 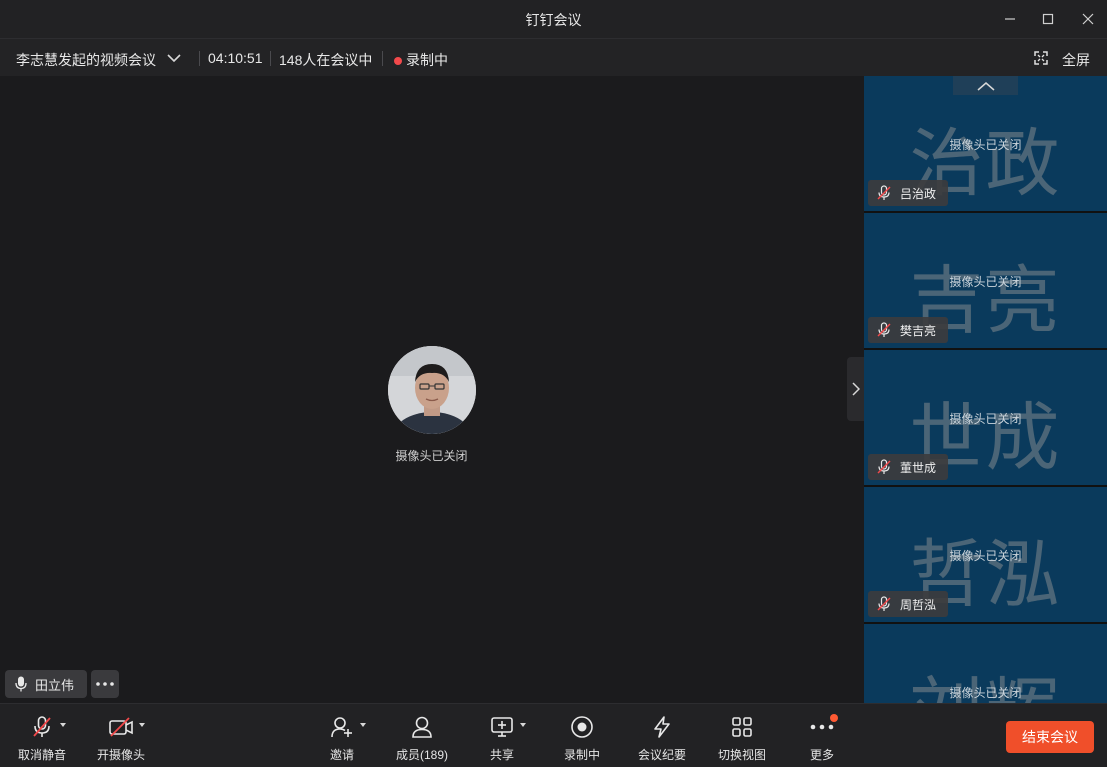 I want to click on switch-view-label: 切换视图, so click(x=741, y=755).